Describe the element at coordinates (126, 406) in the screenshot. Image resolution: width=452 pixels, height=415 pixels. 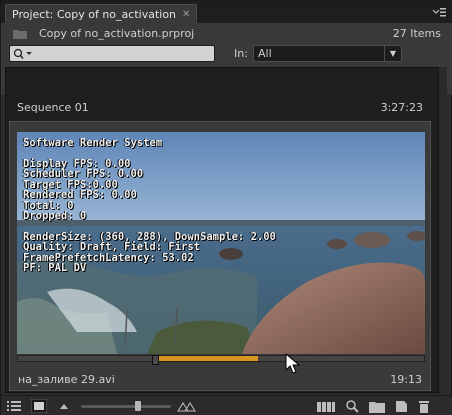
I see `zoom-slider` at that location.